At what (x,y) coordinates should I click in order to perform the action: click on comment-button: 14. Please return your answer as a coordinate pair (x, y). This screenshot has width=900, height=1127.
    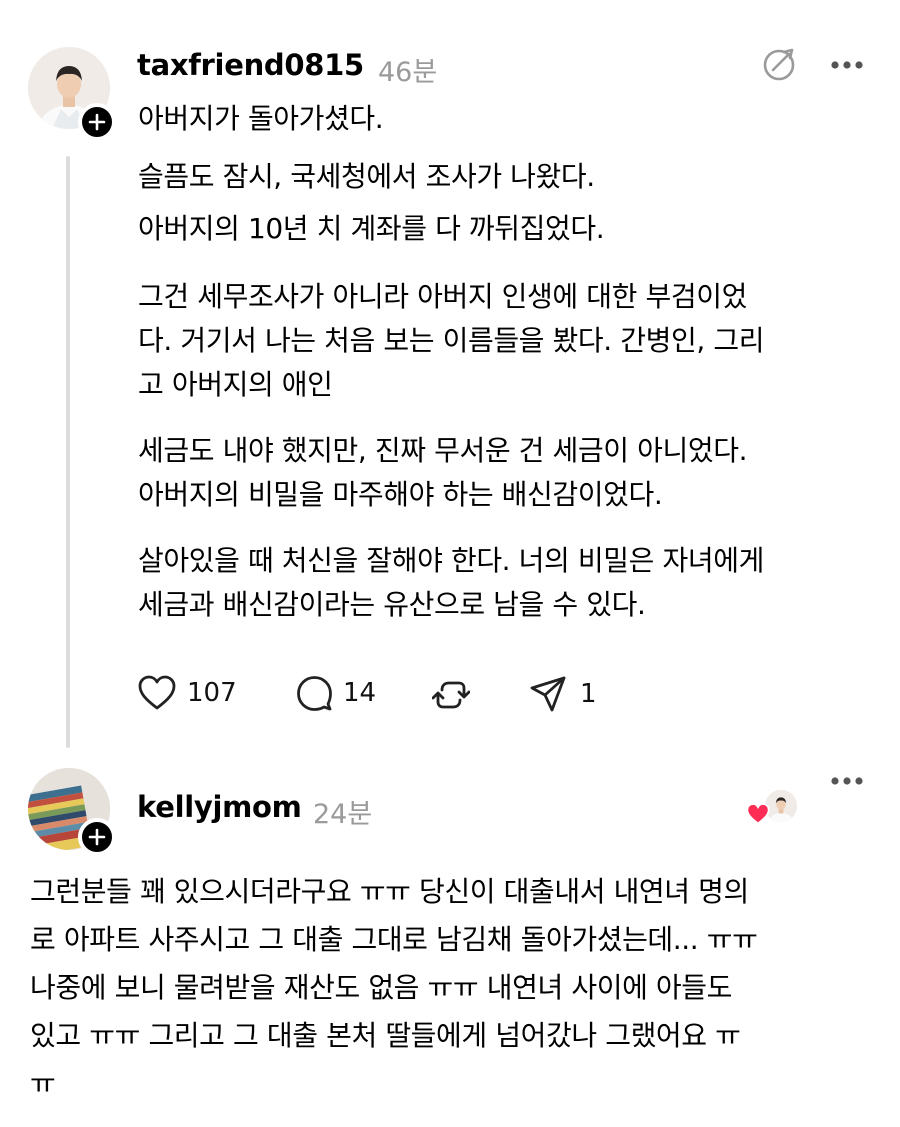
    Looking at the image, I should click on (335, 693).